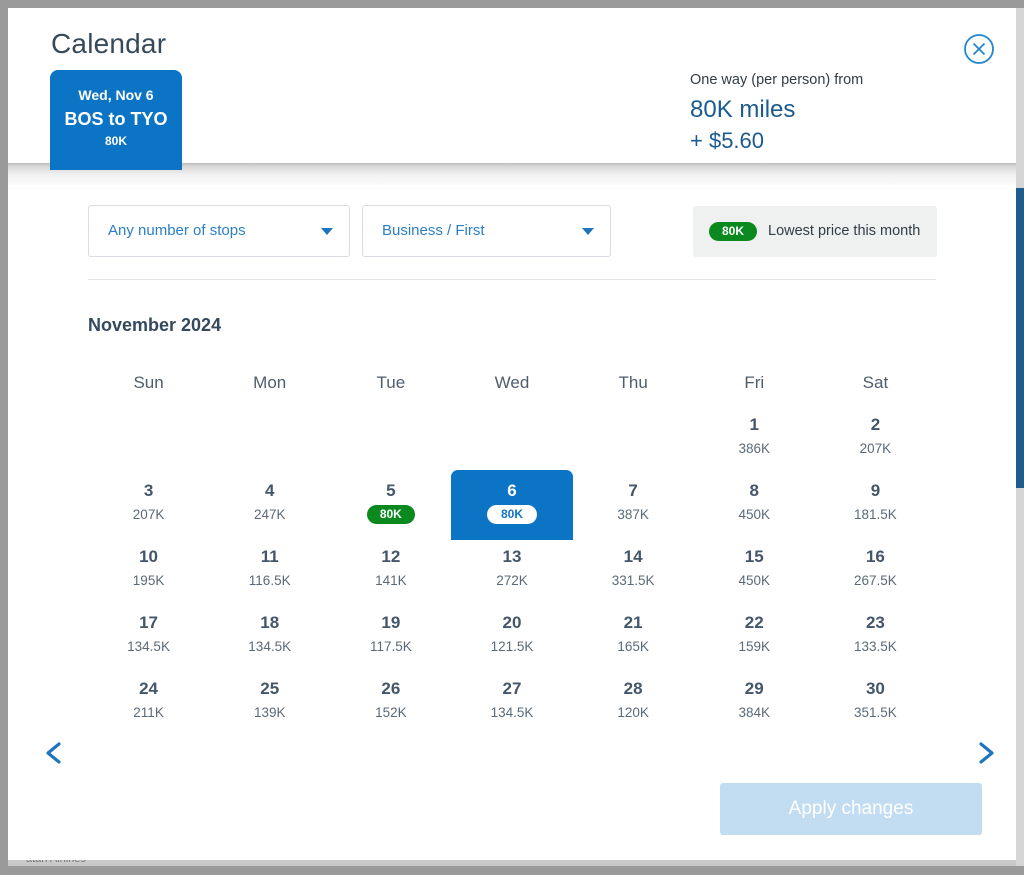 Image resolution: width=1024 pixels, height=875 pixels. I want to click on calendar-day-29: 29 384K, so click(754, 710).